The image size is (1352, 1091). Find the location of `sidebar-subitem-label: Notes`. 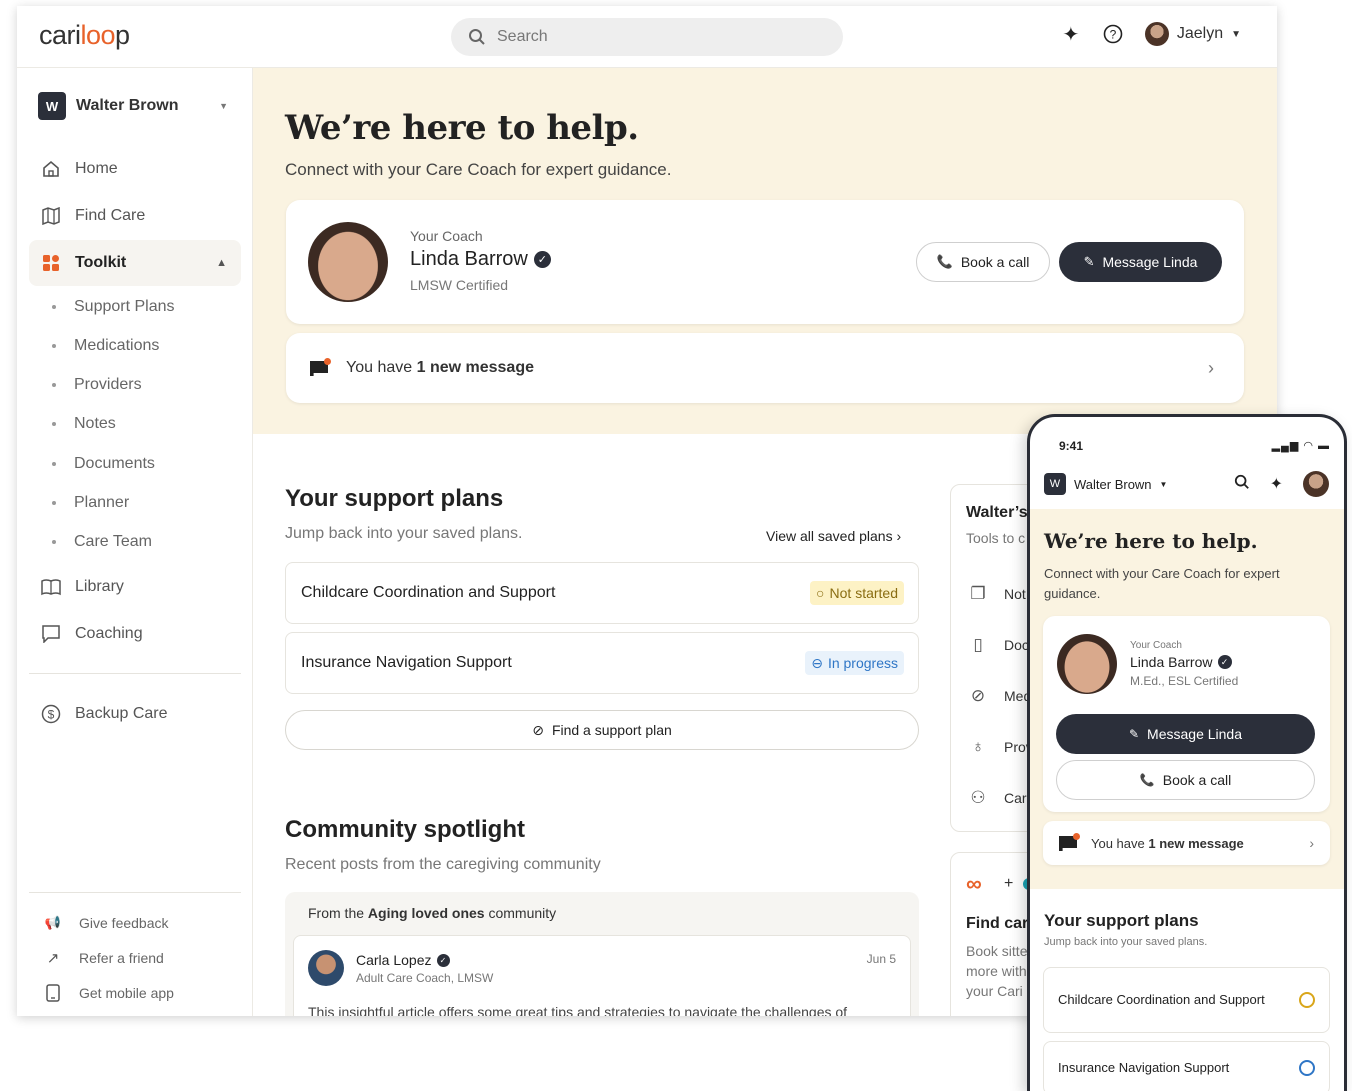

sidebar-subitem-label: Notes is located at coordinates (95, 423).